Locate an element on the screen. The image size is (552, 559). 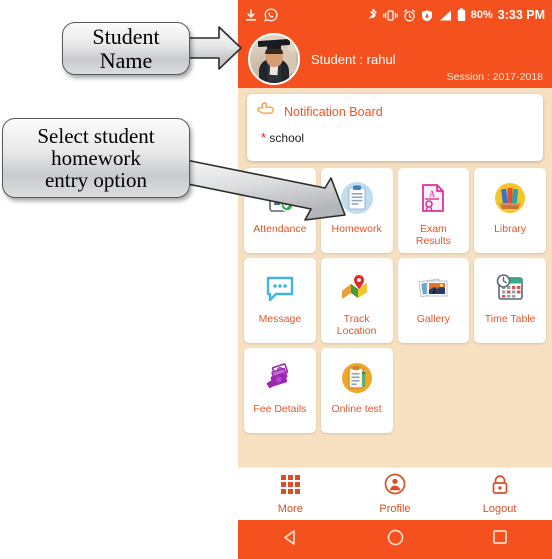
tile-label-time-table: Time Table is located at coordinates (510, 319).